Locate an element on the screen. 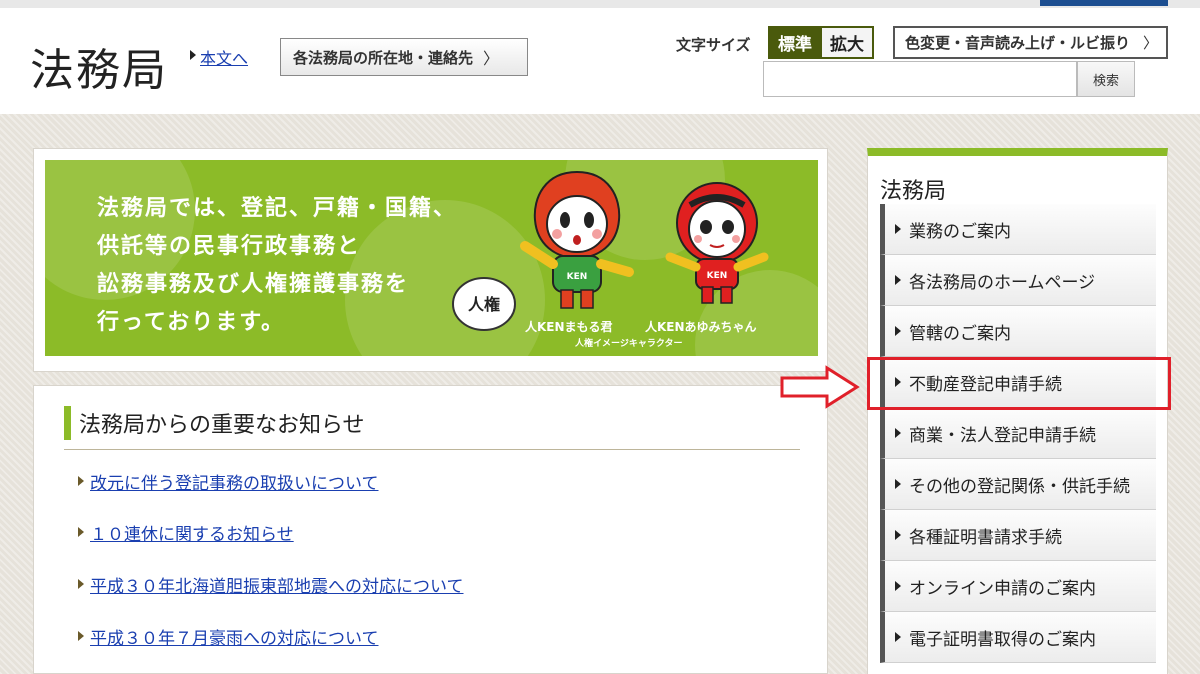 This screenshot has width=1200, height=674. seal-text: 人権 is located at coordinates (484, 304).